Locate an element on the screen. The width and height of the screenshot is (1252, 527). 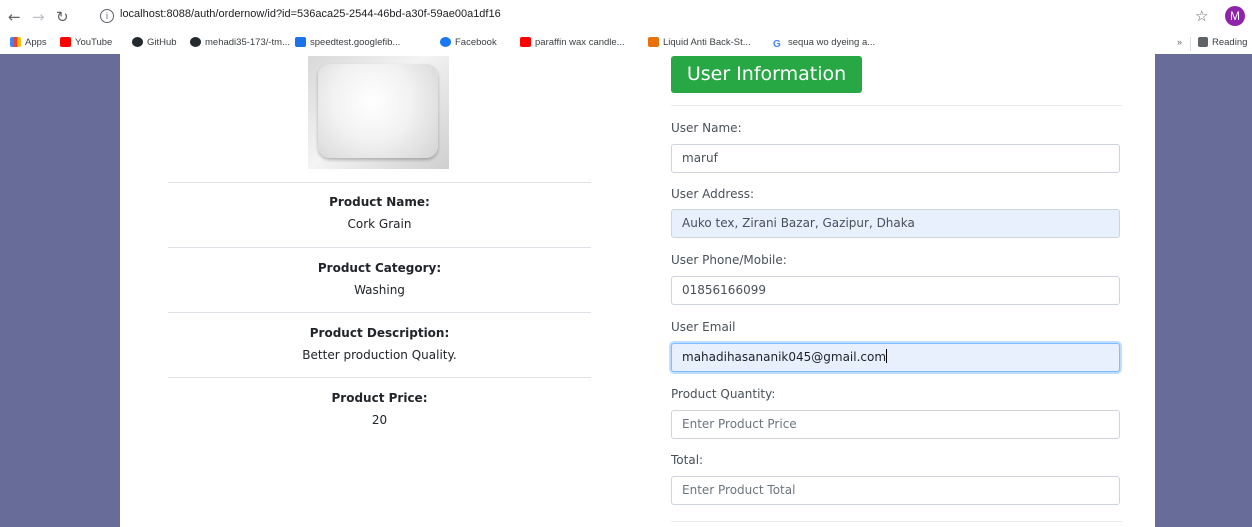
bookmark-star-icon: ☆ is located at coordinates (1201, 16).